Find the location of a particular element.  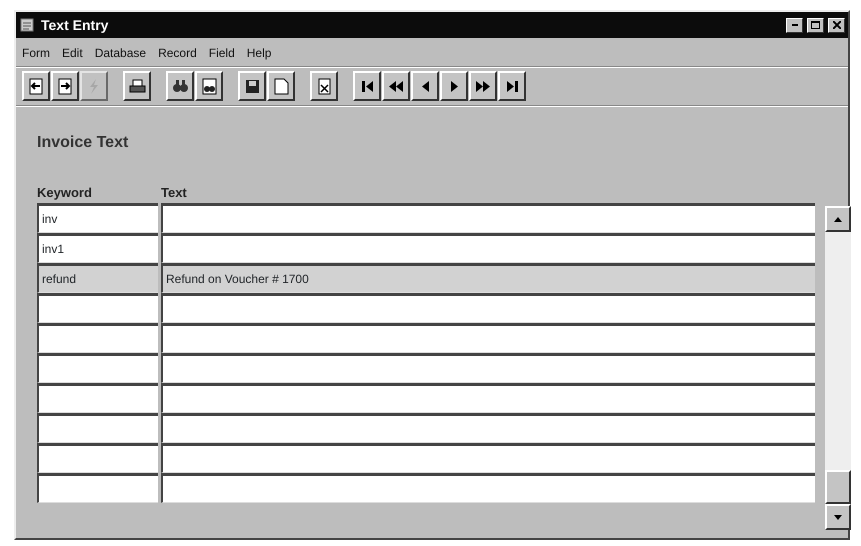

first-record-icon is located at coordinates (367, 86).